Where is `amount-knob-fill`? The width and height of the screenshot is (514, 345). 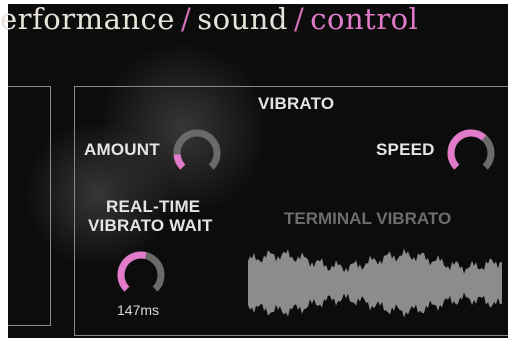
amount-knob-fill is located at coordinates (179, 162).